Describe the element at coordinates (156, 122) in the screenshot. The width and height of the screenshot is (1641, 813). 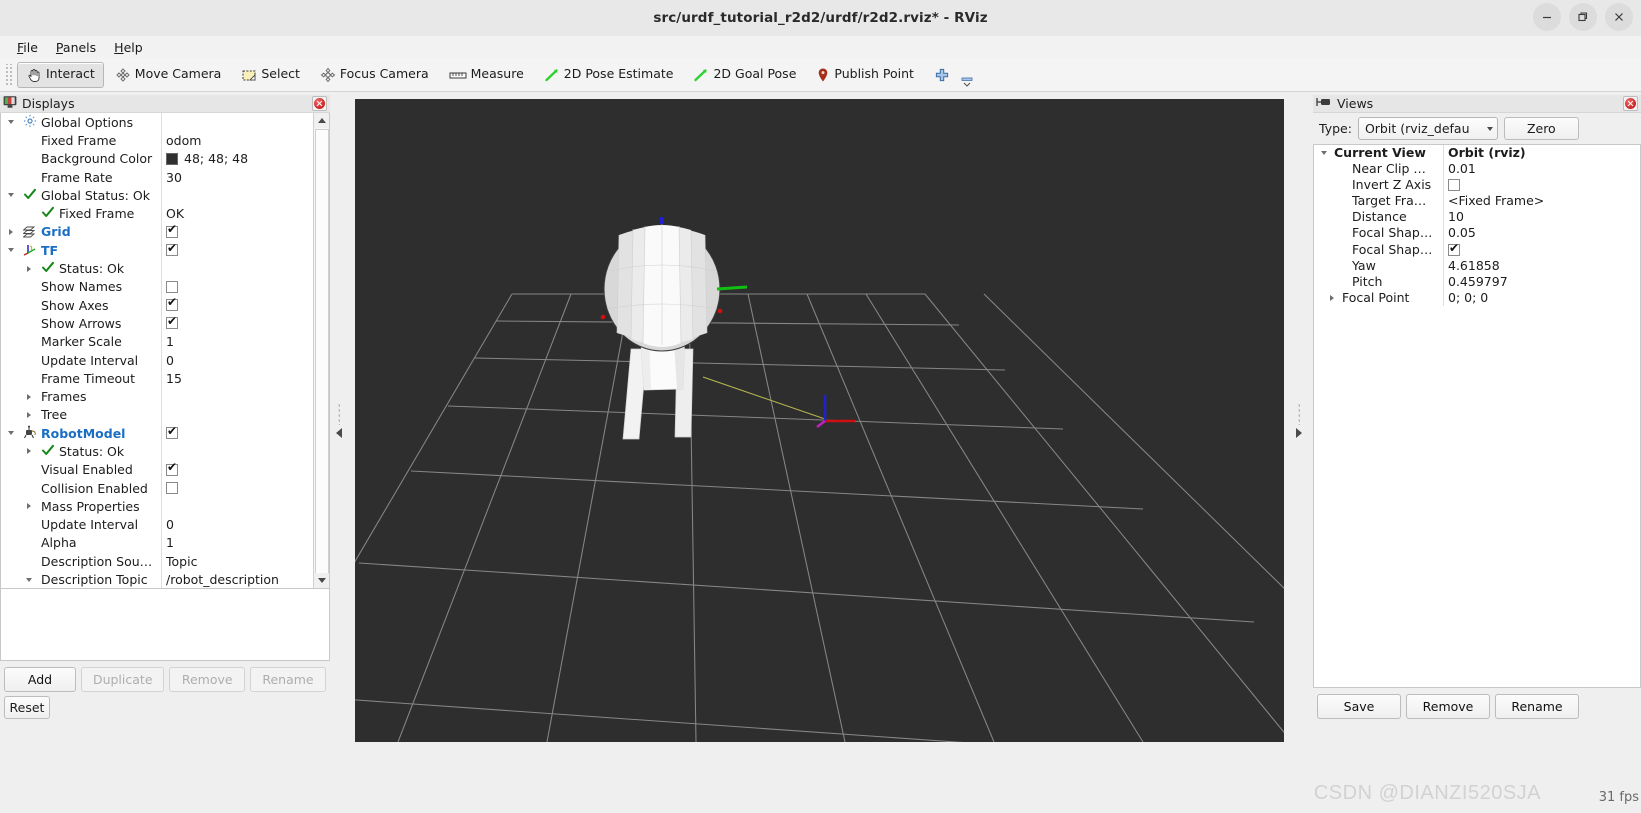
I see `display-tree-row: Global Options` at that location.